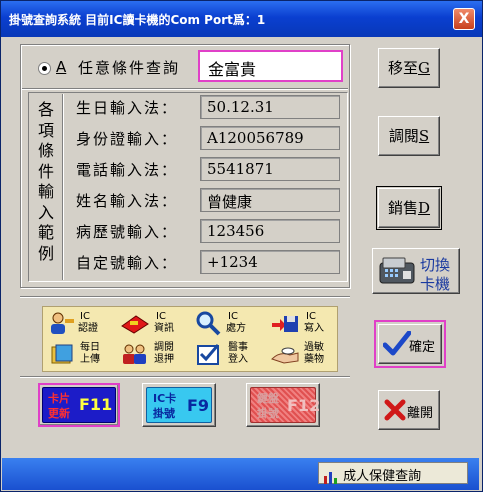 The width and height of the screenshot is (483, 492). I want to click on search-row-separator, so click(185, 89).